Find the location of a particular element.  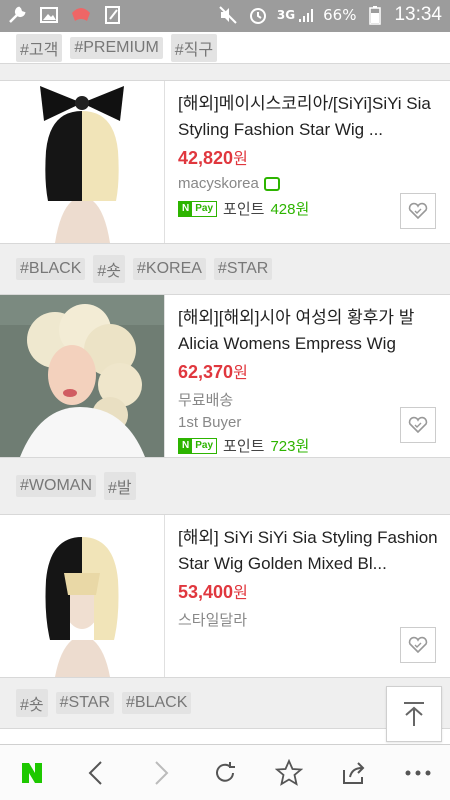

product-price: 42,820원 is located at coordinates (213, 158).